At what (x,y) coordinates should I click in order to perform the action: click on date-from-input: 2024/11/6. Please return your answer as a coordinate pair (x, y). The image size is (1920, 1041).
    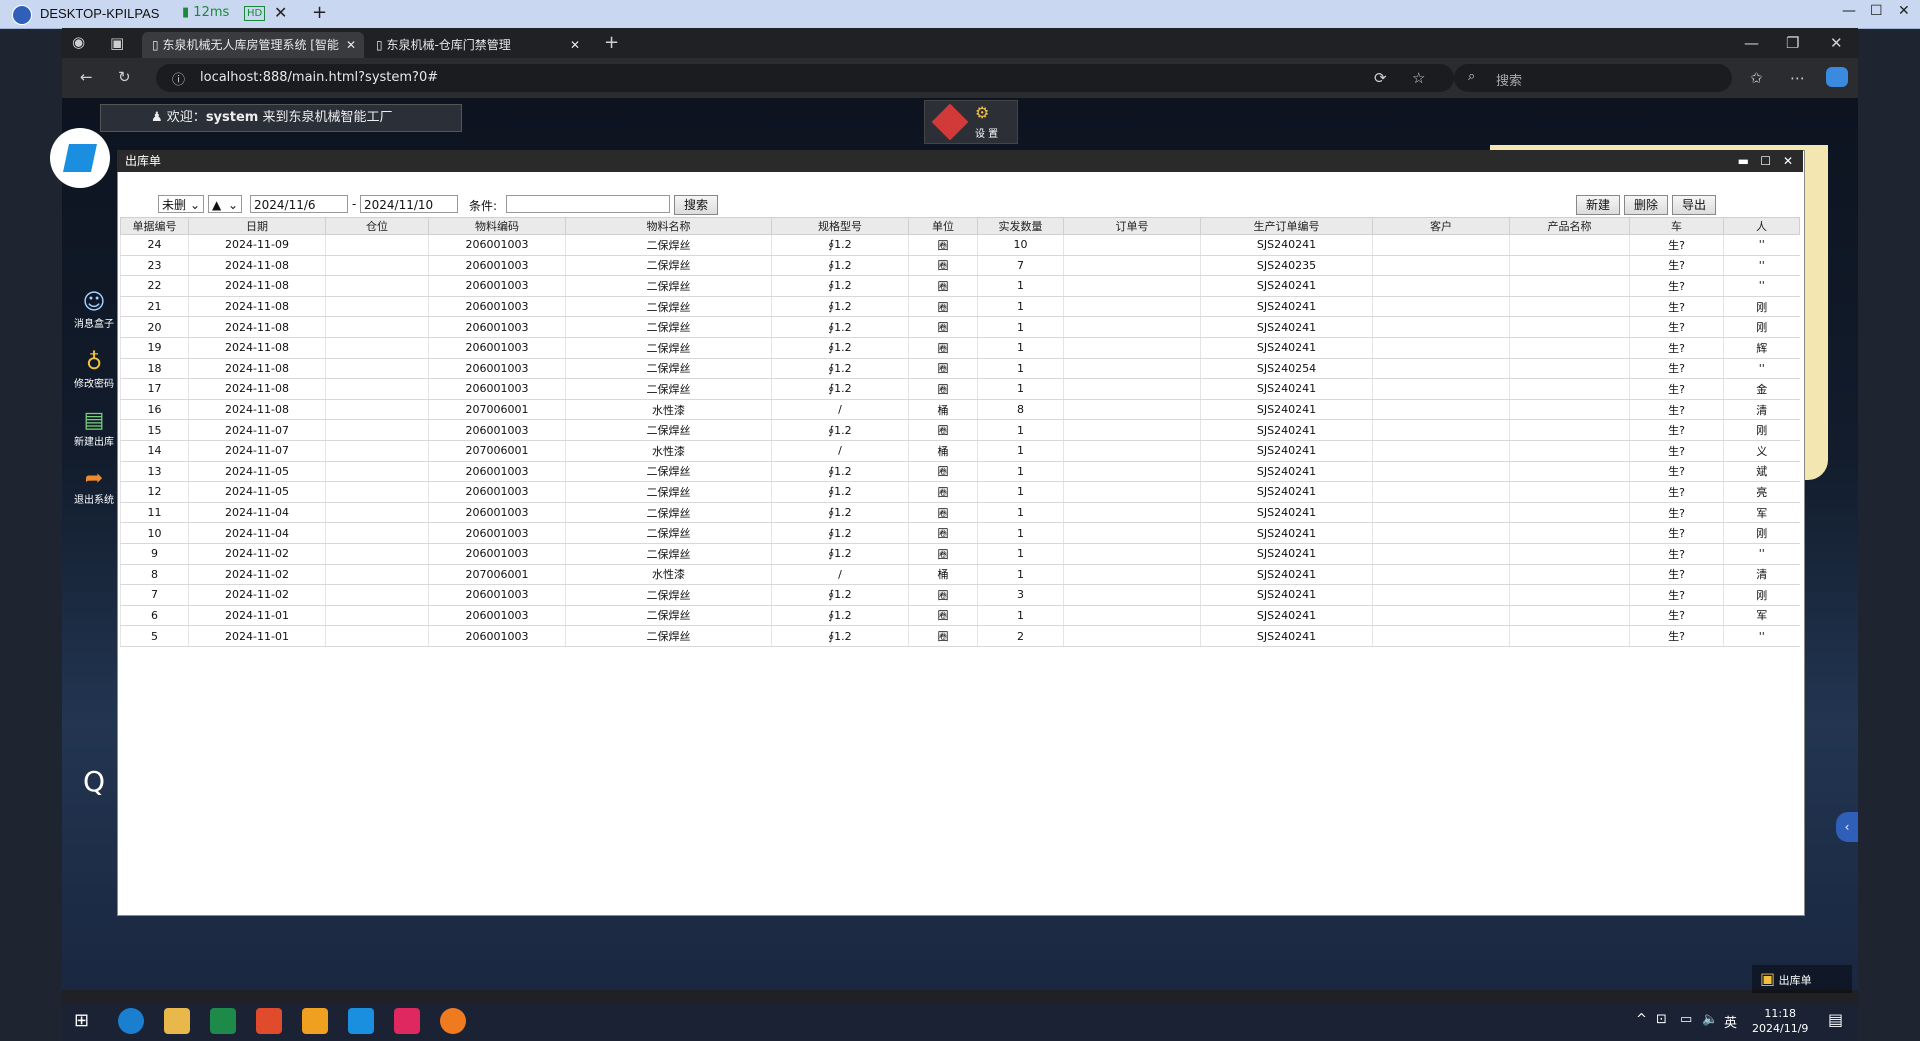
    Looking at the image, I should click on (299, 204).